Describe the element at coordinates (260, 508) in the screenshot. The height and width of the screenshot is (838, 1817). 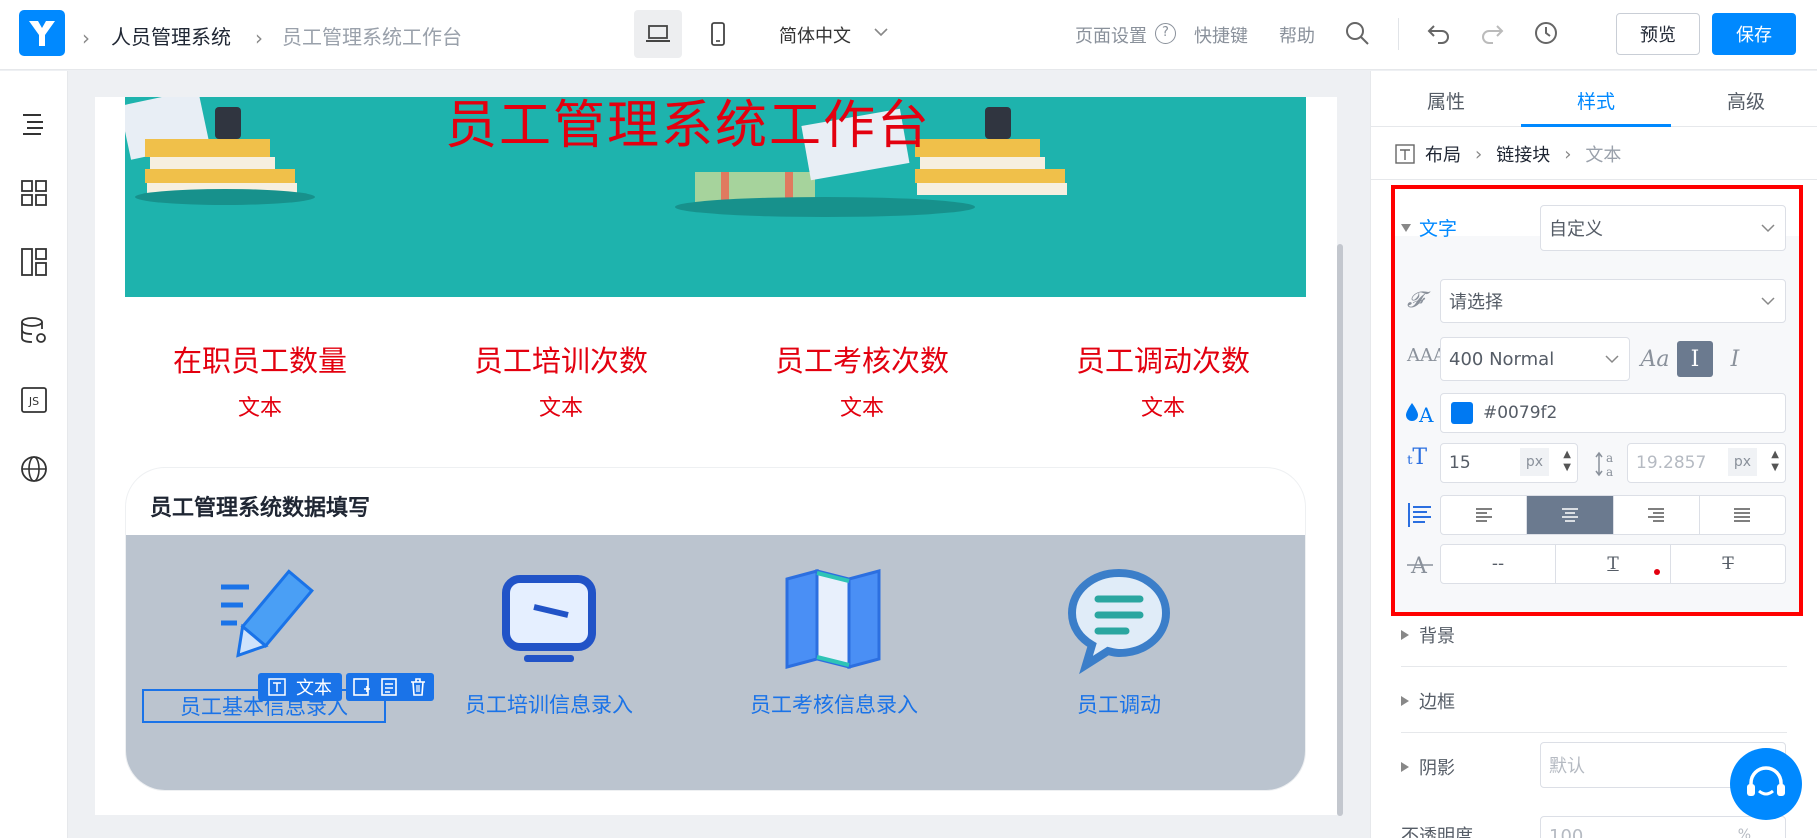
I see `section-title: 员工管理系统数据填写` at that location.